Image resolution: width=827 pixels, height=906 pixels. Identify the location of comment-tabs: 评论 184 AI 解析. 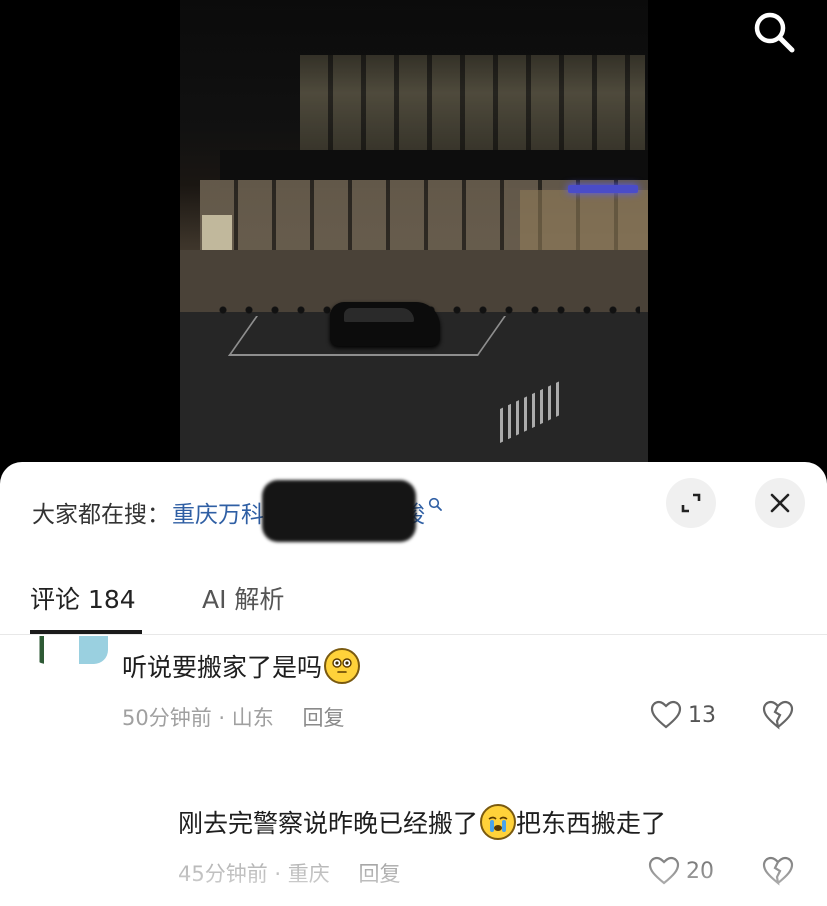
(157, 598).